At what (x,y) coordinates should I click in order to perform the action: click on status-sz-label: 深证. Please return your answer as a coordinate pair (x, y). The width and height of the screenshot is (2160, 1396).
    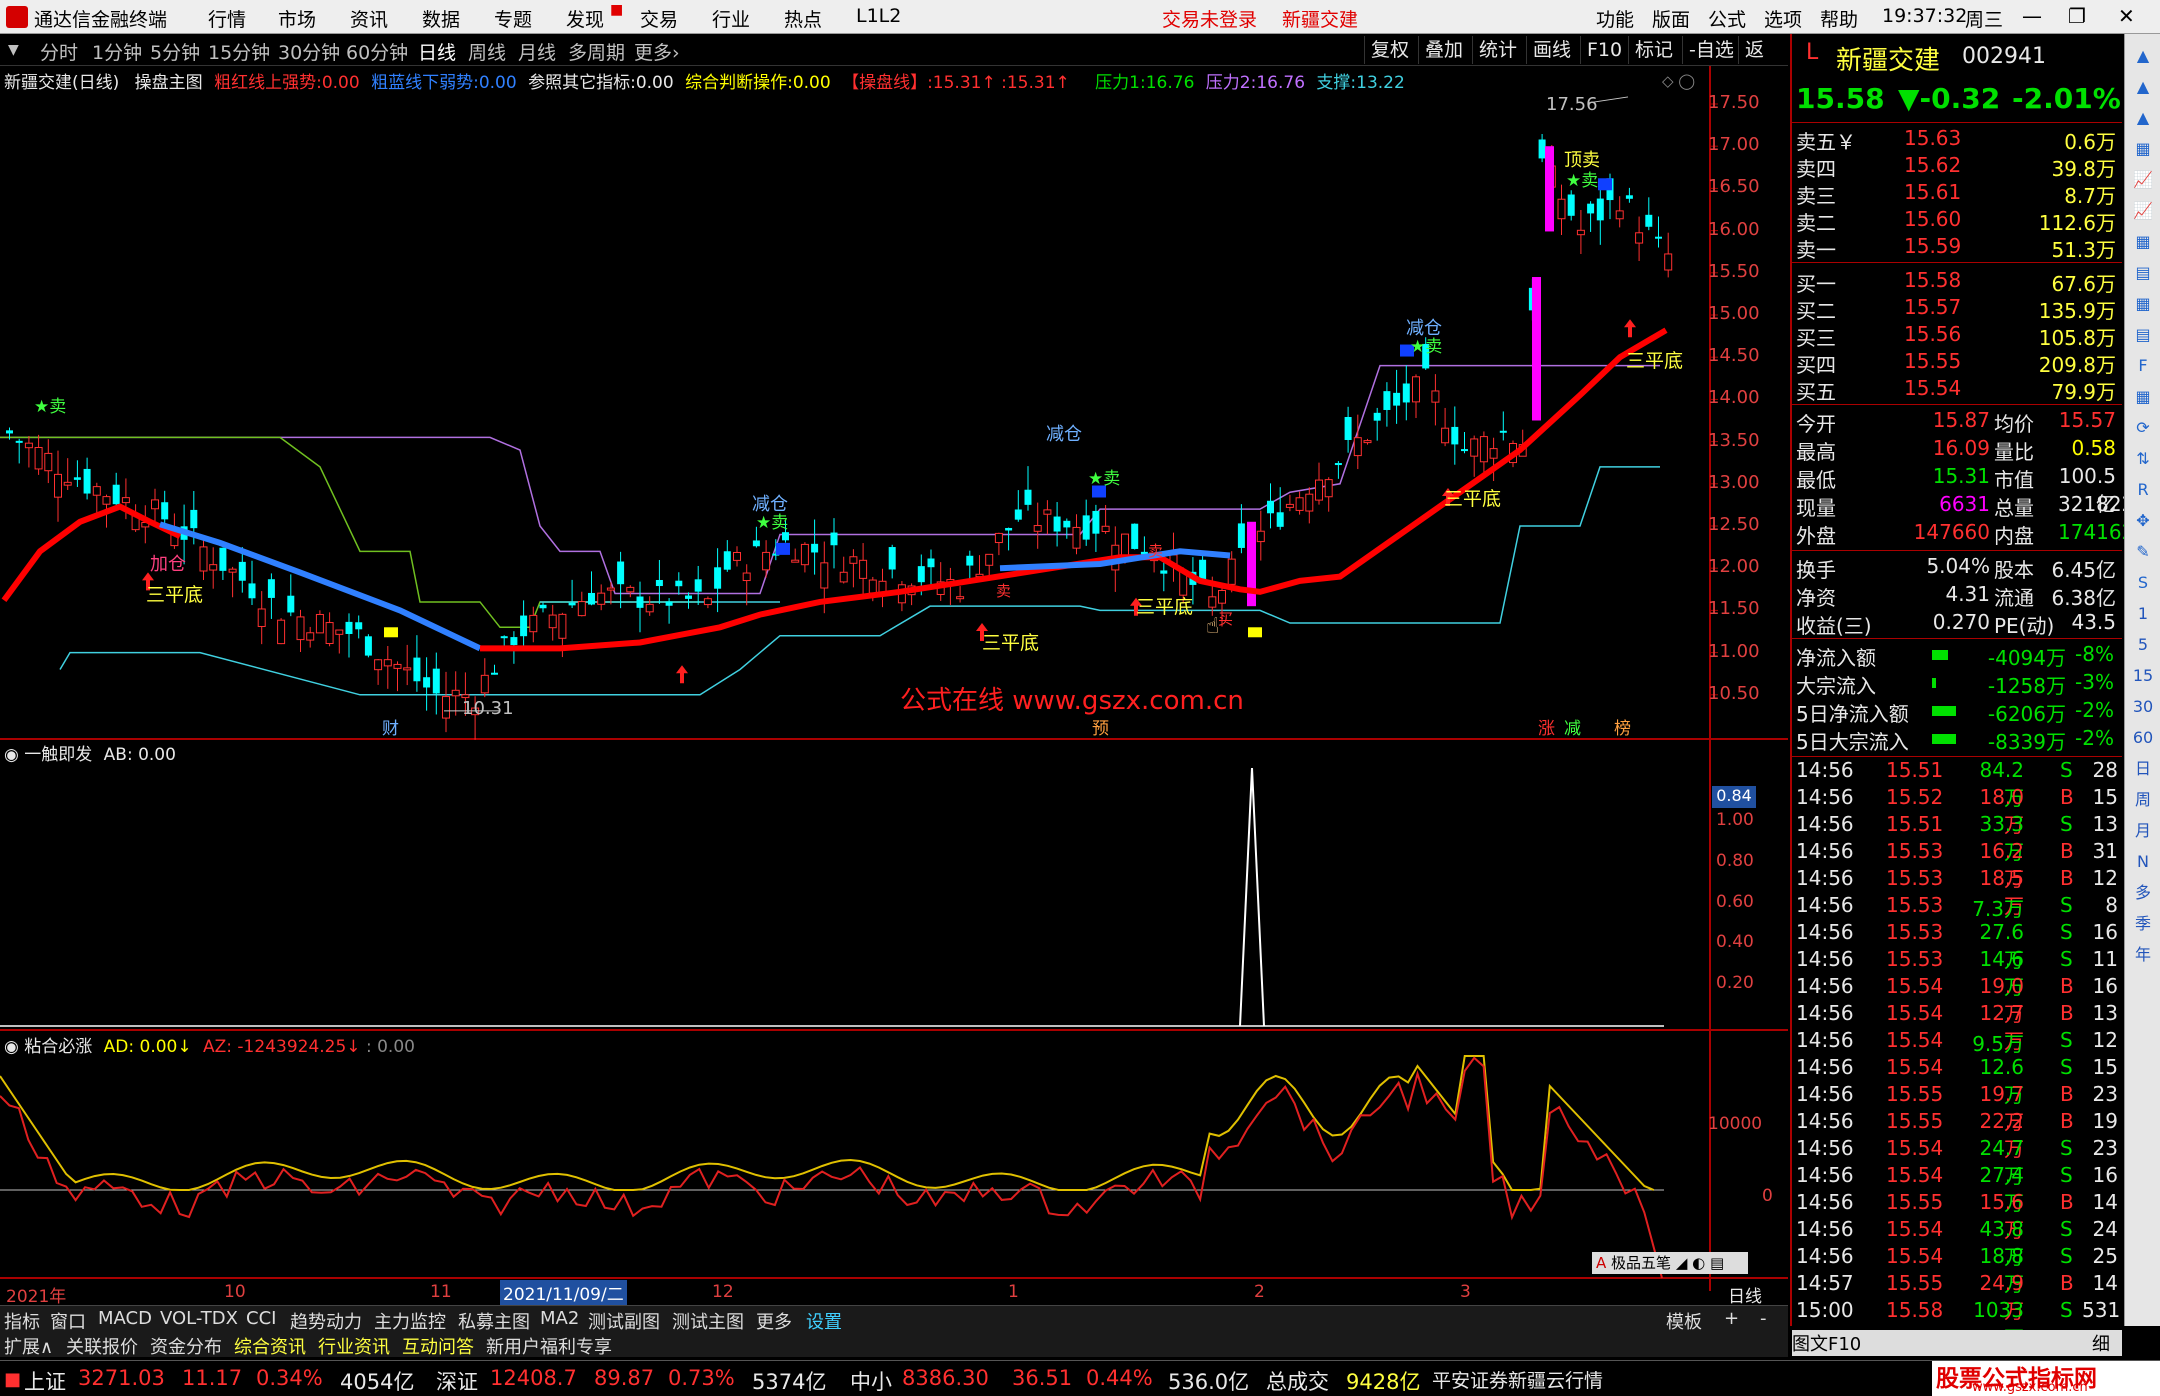
    Looking at the image, I should click on (457, 1381).